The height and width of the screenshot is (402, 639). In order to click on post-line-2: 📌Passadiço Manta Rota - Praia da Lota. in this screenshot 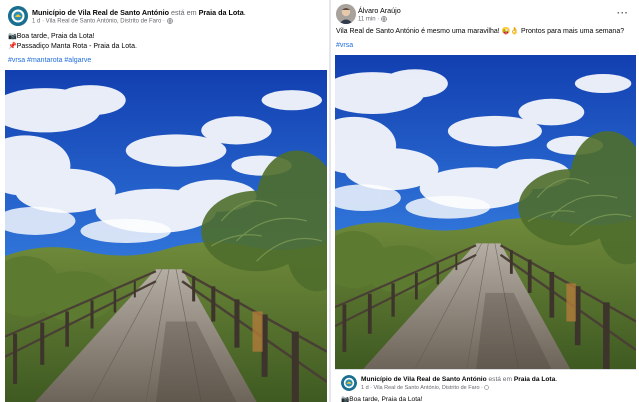, I will do `click(72, 46)`.